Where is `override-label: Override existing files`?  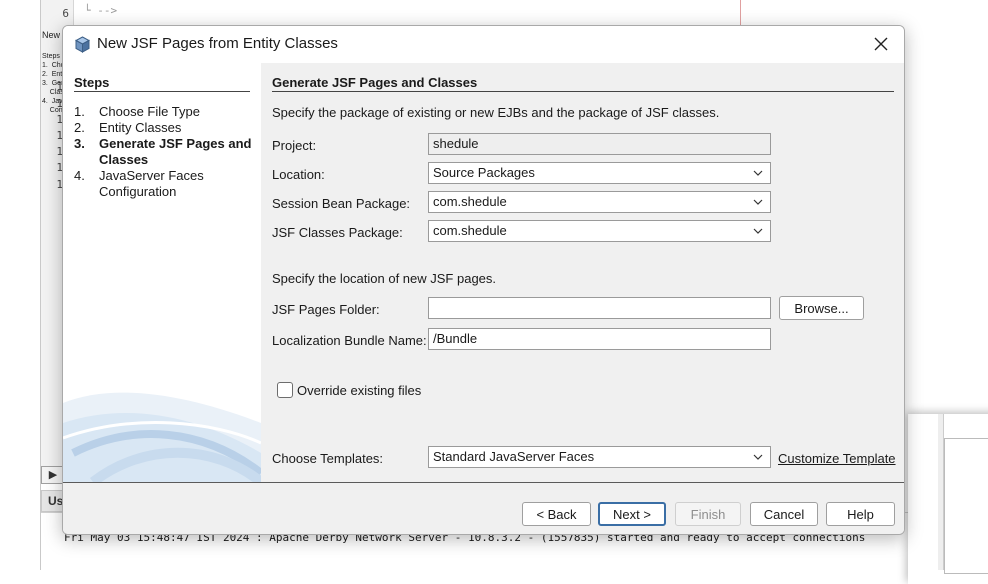 override-label: Override existing files is located at coordinates (359, 390).